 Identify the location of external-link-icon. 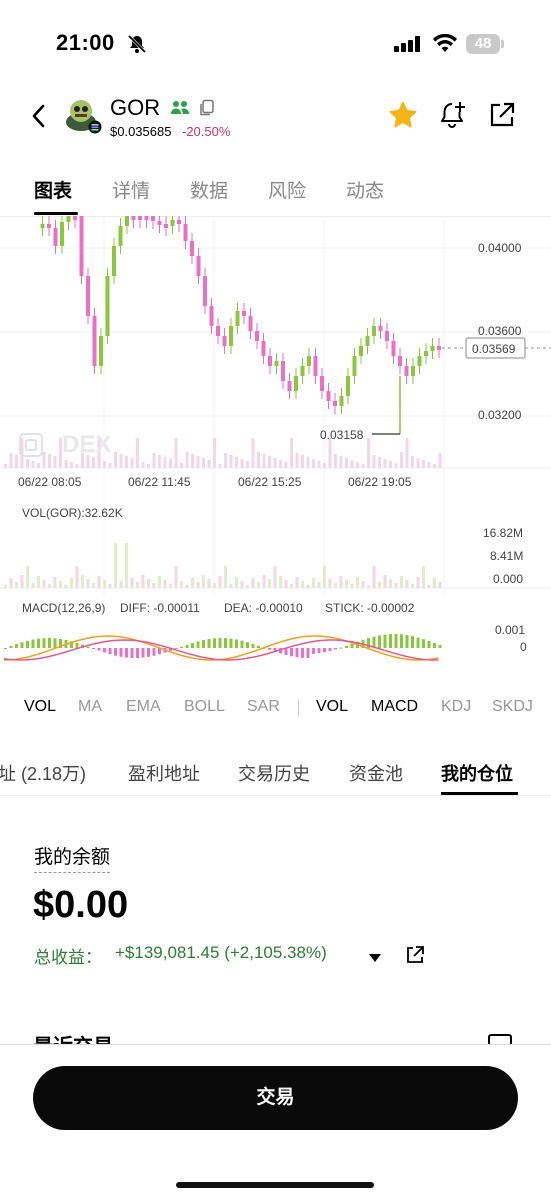
(415, 957).